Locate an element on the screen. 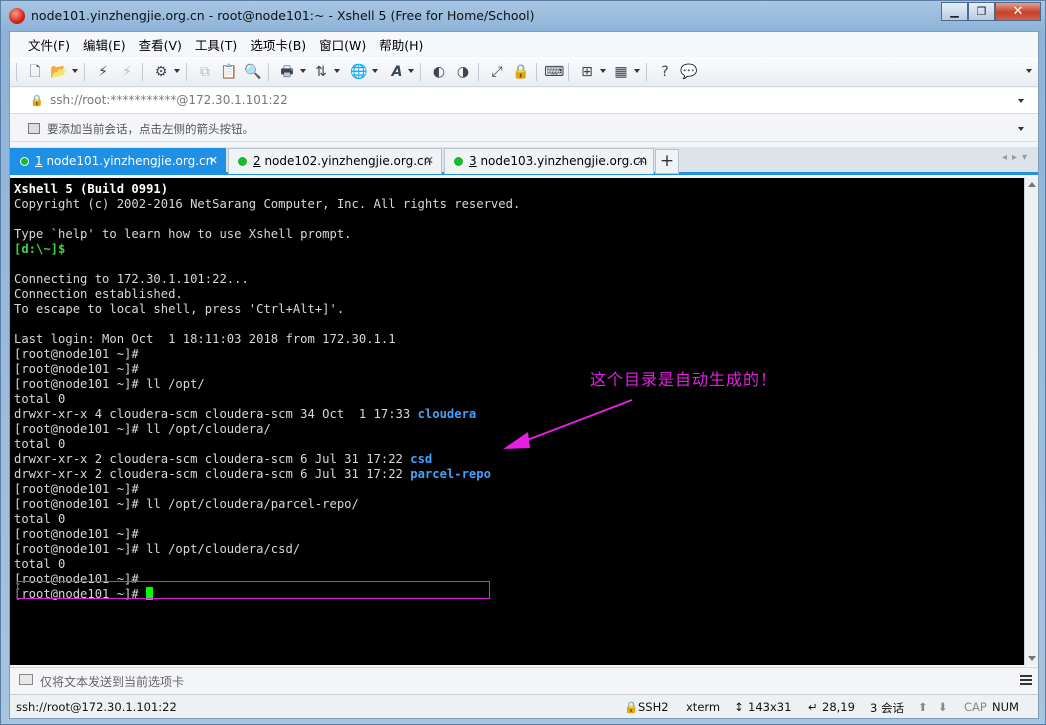 Image resolution: width=1046 pixels, height=725 pixels. reconnect-icon: ⚡ is located at coordinates (103, 72).